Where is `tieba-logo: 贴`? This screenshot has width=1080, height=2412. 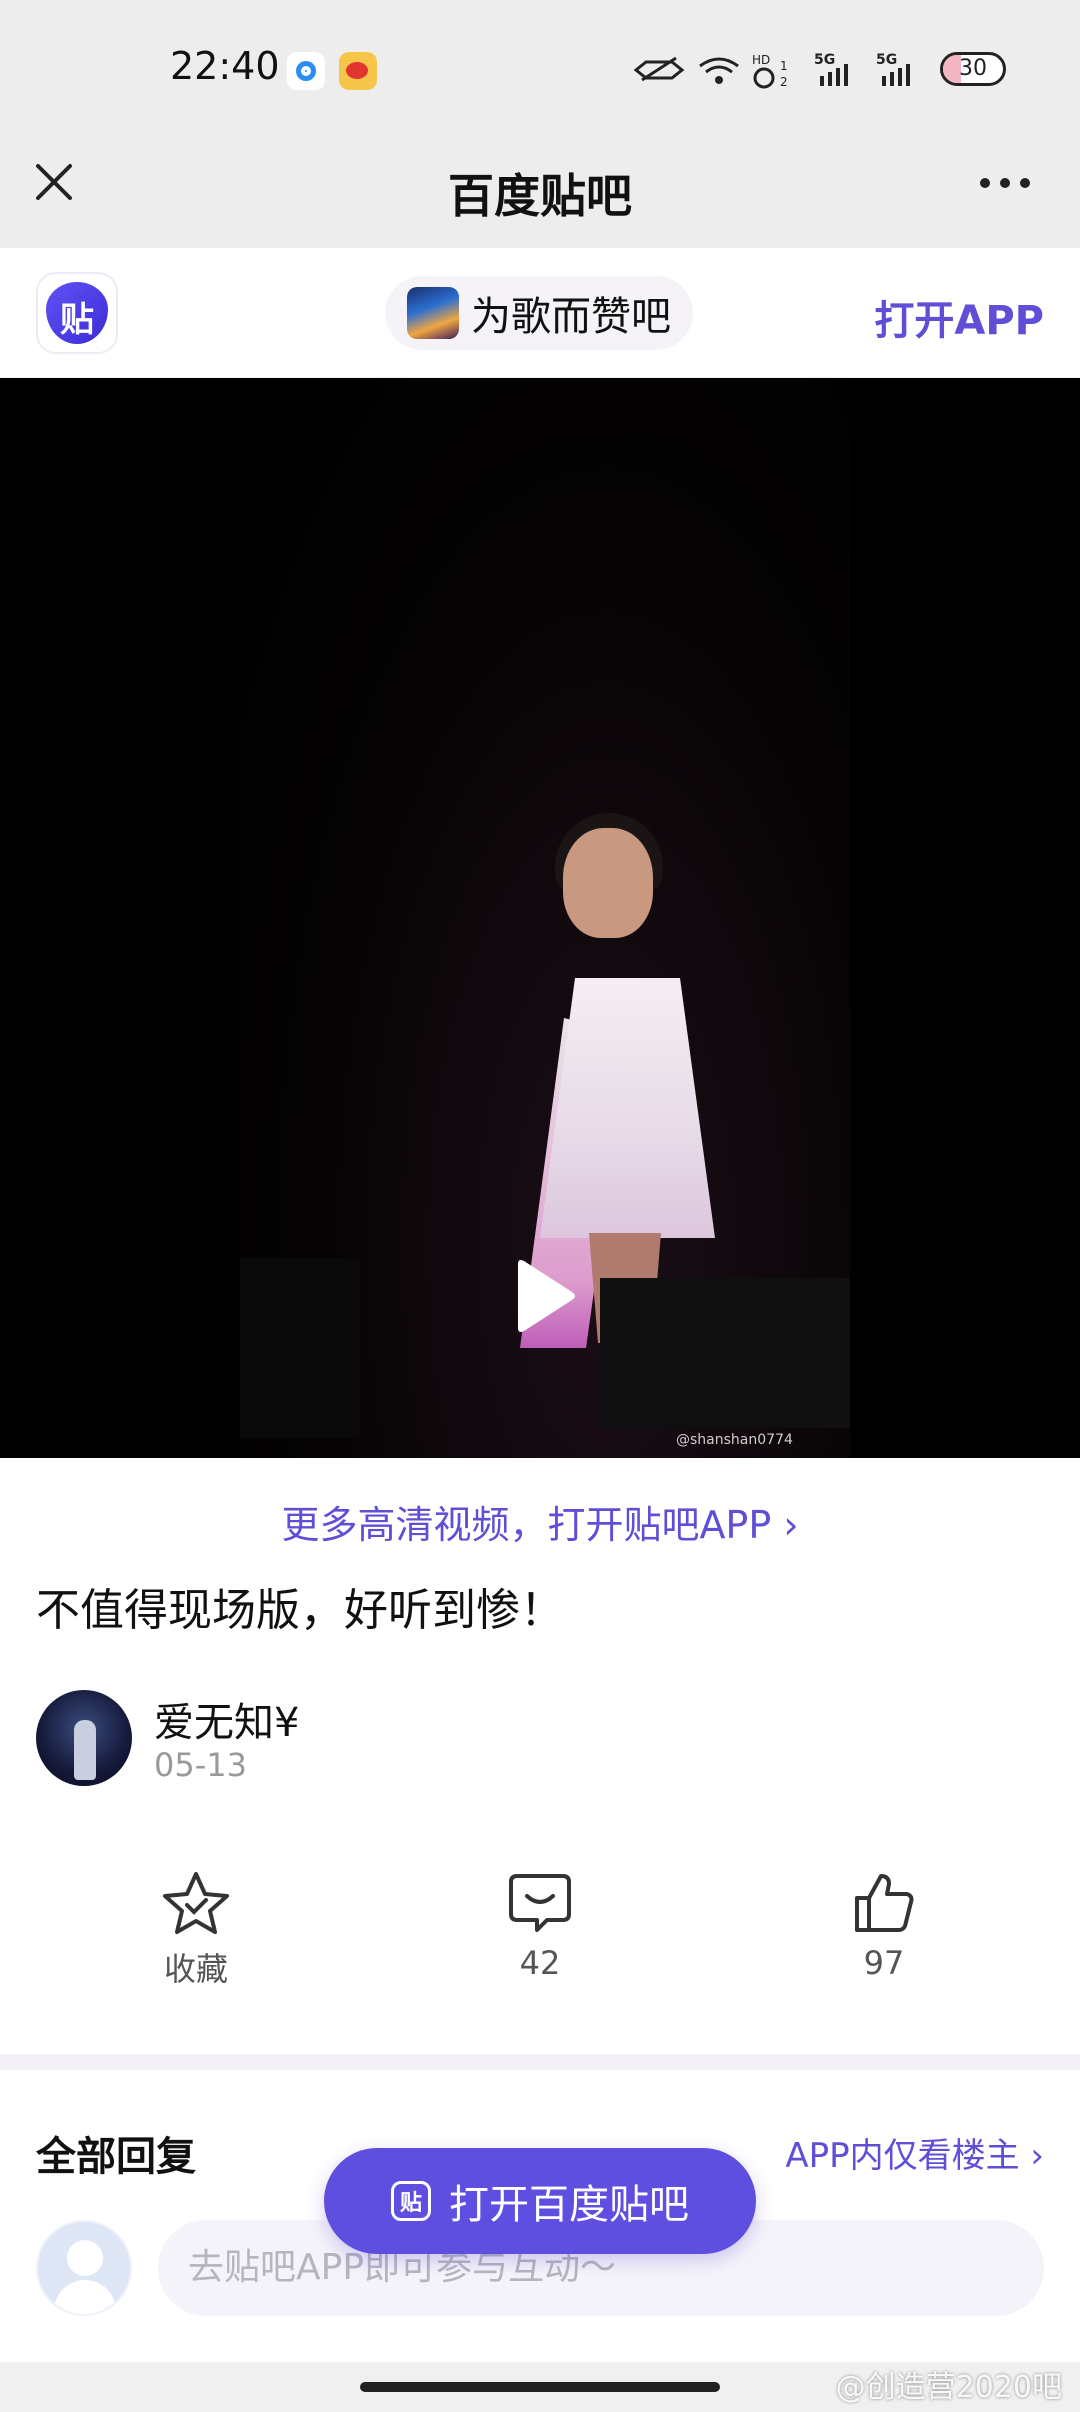
tieba-logo: 贴 is located at coordinates (77, 313).